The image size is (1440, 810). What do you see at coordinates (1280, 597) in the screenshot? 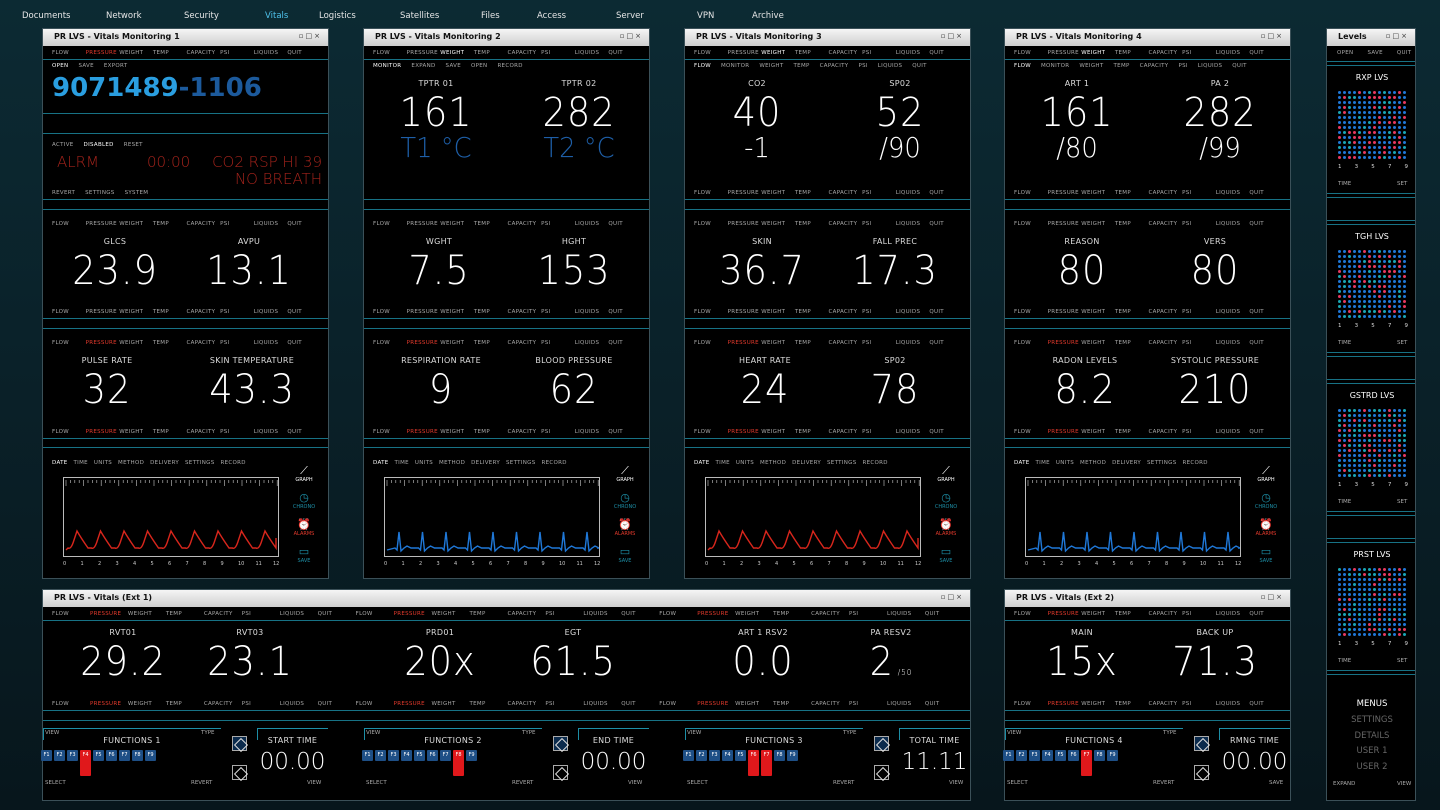
I see `close-icon: ×` at bounding box center [1280, 597].